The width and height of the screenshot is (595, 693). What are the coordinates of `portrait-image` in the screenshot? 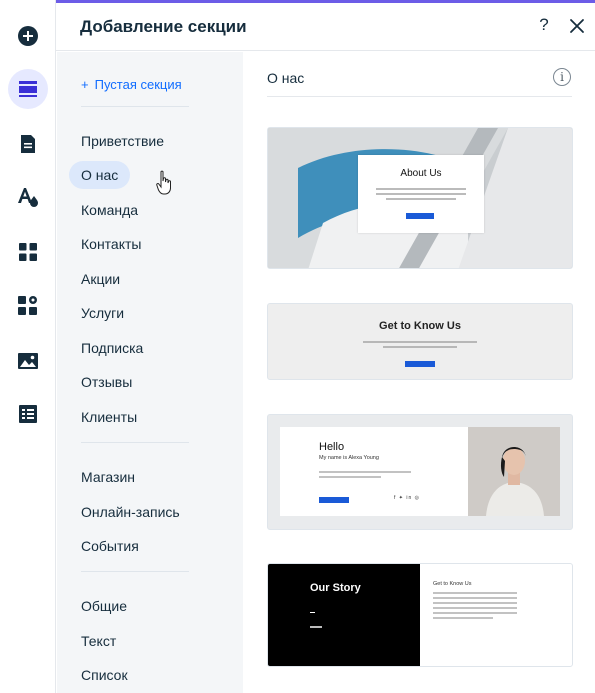 It's located at (514, 471).